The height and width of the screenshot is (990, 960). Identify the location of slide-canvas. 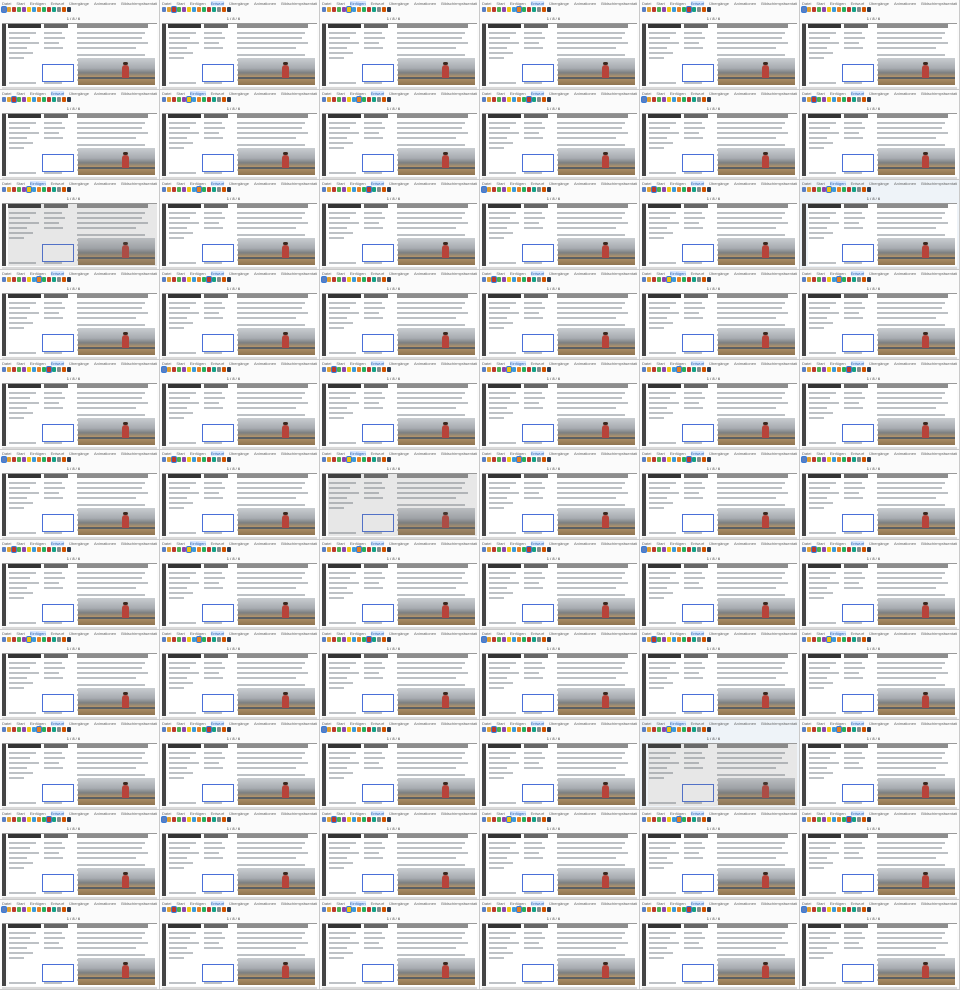
(242, 956).